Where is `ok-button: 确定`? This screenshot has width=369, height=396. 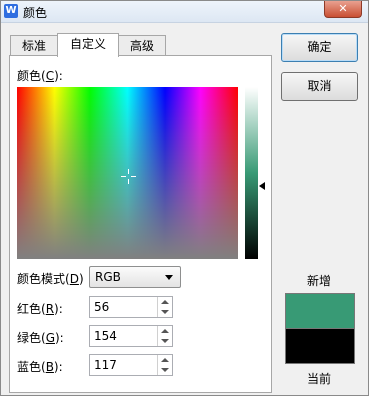 ok-button: 确定 is located at coordinates (319, 47).